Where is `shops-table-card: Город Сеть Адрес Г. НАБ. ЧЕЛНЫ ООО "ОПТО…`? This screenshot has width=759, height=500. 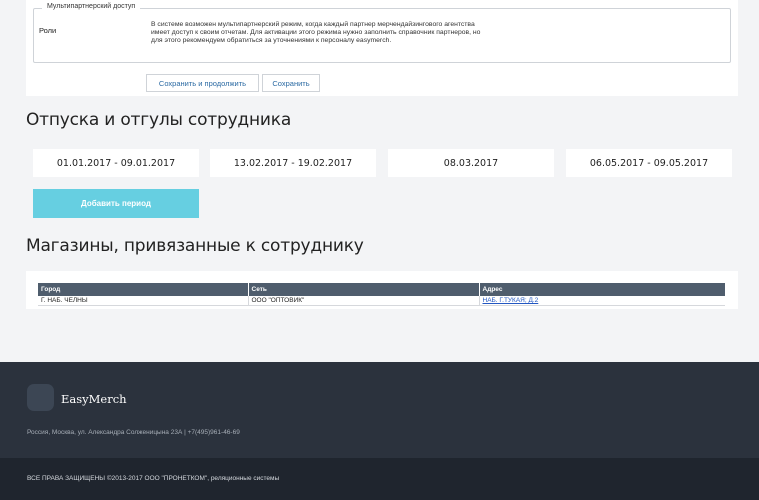 shops-table-card: Город Сеть Адрес Г. НАБ. ЧЕЛНЫ ООО "ОПТО… is located at coordinates (382, 290).